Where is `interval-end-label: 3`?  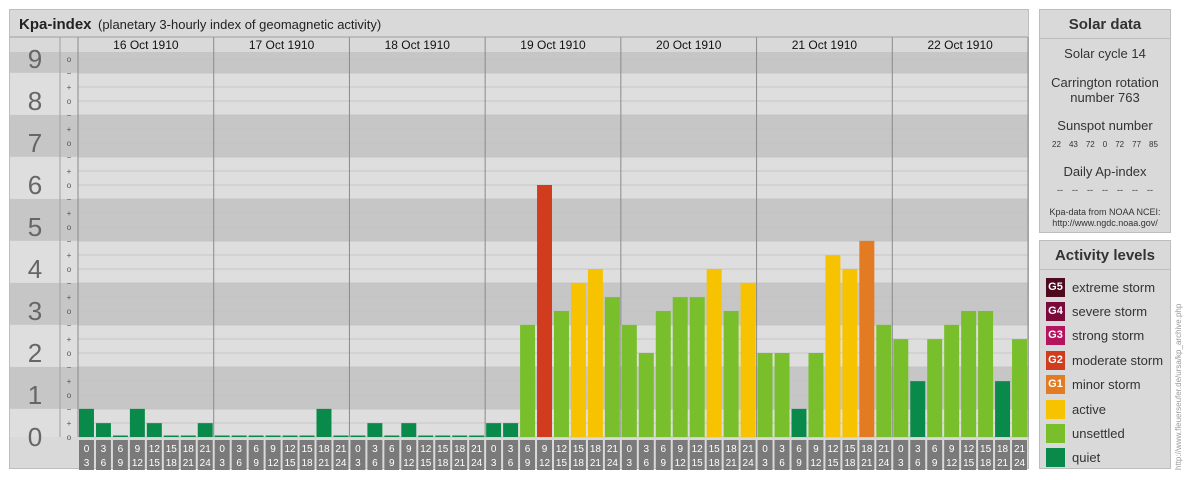
interval-end-label: 3 is located at coordinates (494, 463).